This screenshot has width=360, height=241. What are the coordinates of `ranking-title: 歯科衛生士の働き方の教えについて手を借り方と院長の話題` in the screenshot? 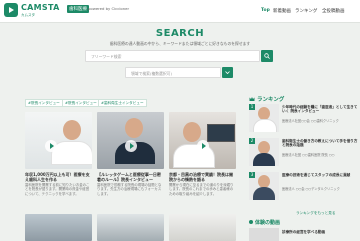 It's located at (321, 143).